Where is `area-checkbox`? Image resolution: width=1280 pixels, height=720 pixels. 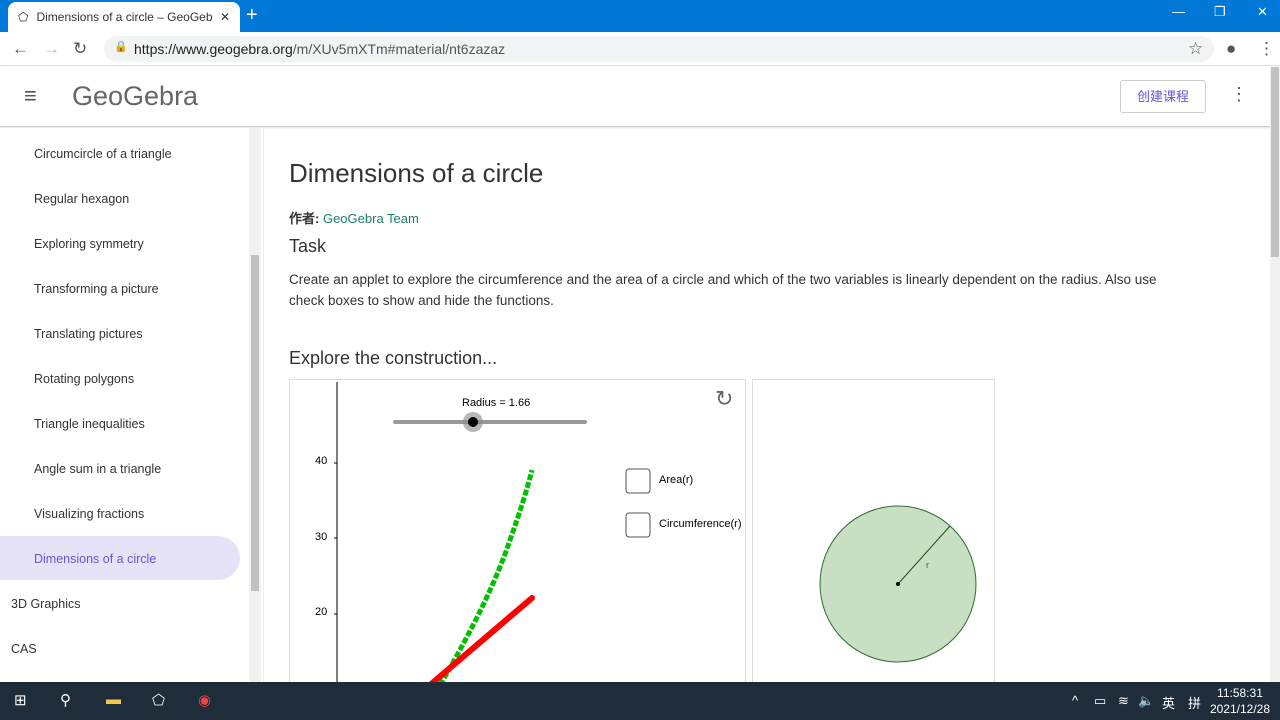
area-checkbox is located at coordinates (638, 481).